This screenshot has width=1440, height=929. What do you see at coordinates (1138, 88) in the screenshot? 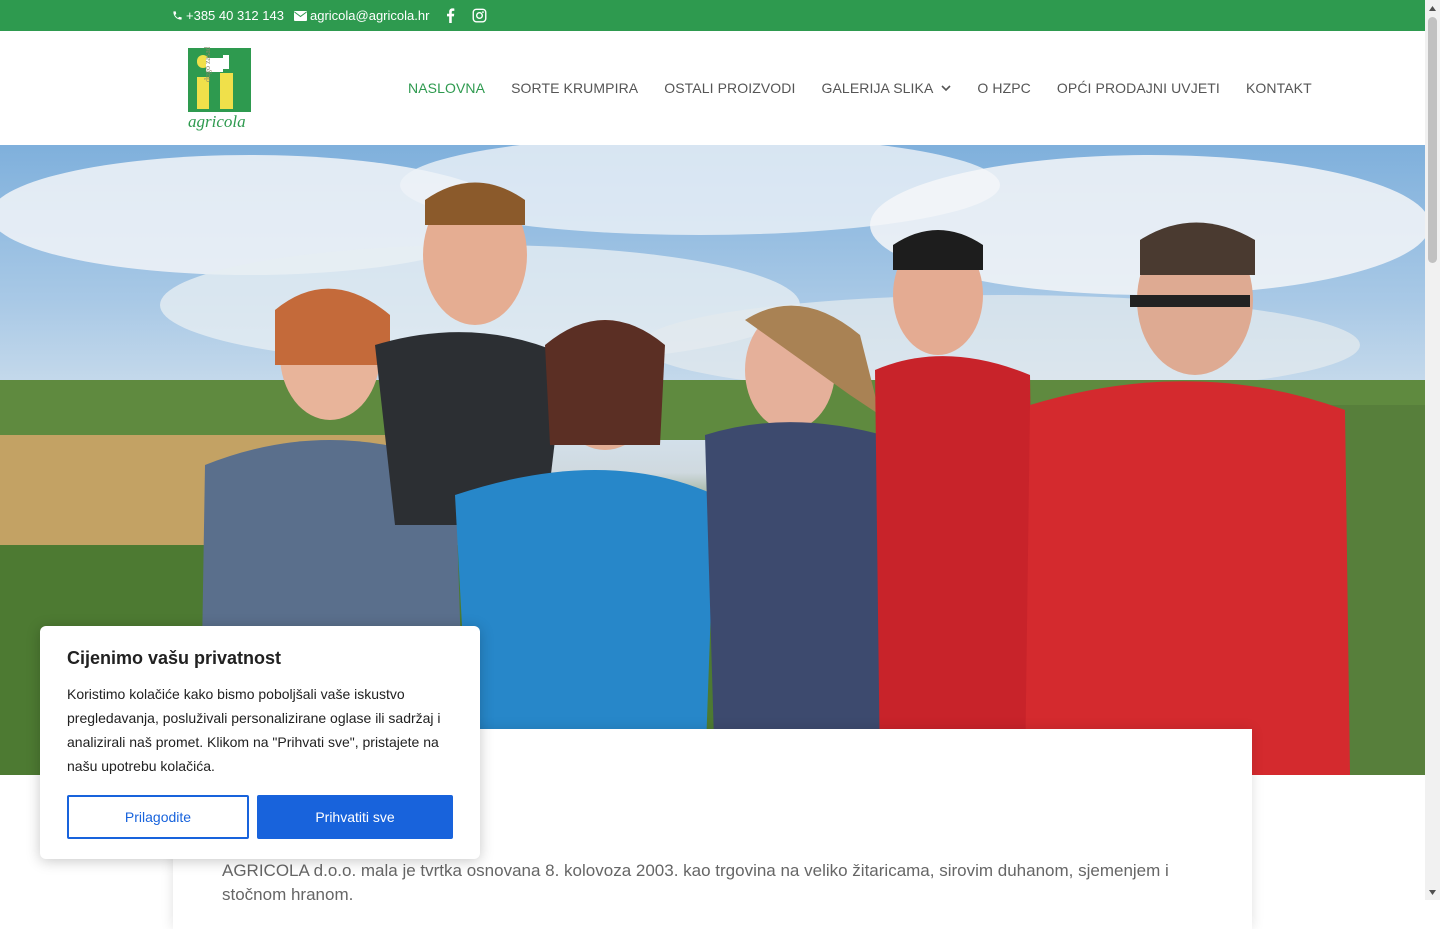
I see `nav-opci-prodajni-uvjeti: OPĆI PRODAJNI UVJETI` at bounding box center [1138, 88].